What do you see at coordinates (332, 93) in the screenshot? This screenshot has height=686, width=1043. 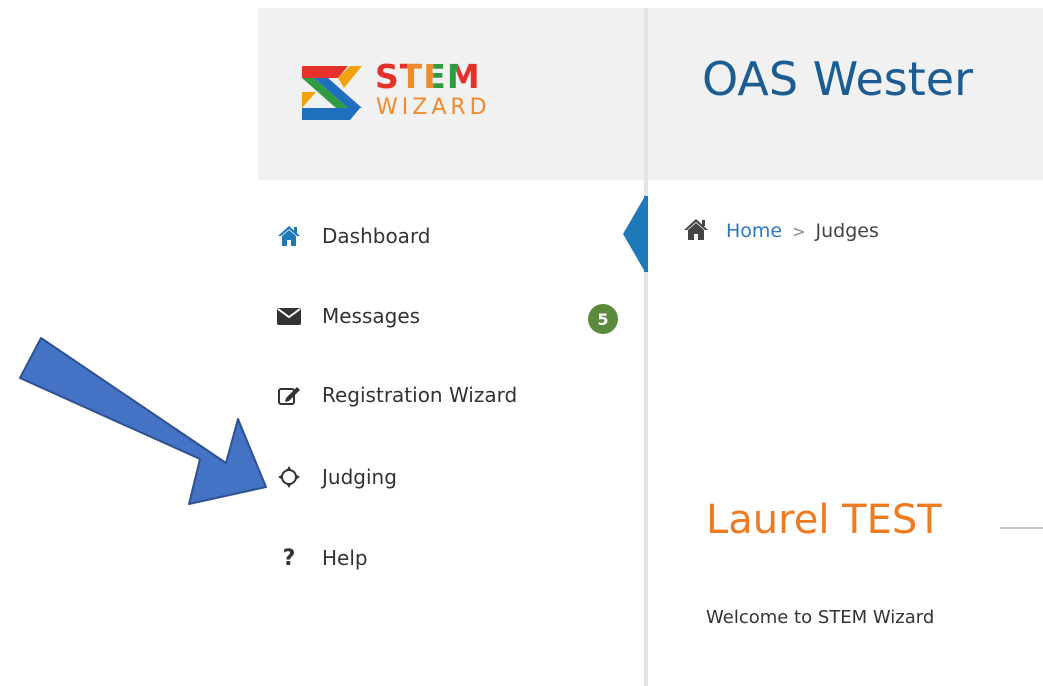 I see `stem-wizard-logo-icon` at bounding box center [332, 93].